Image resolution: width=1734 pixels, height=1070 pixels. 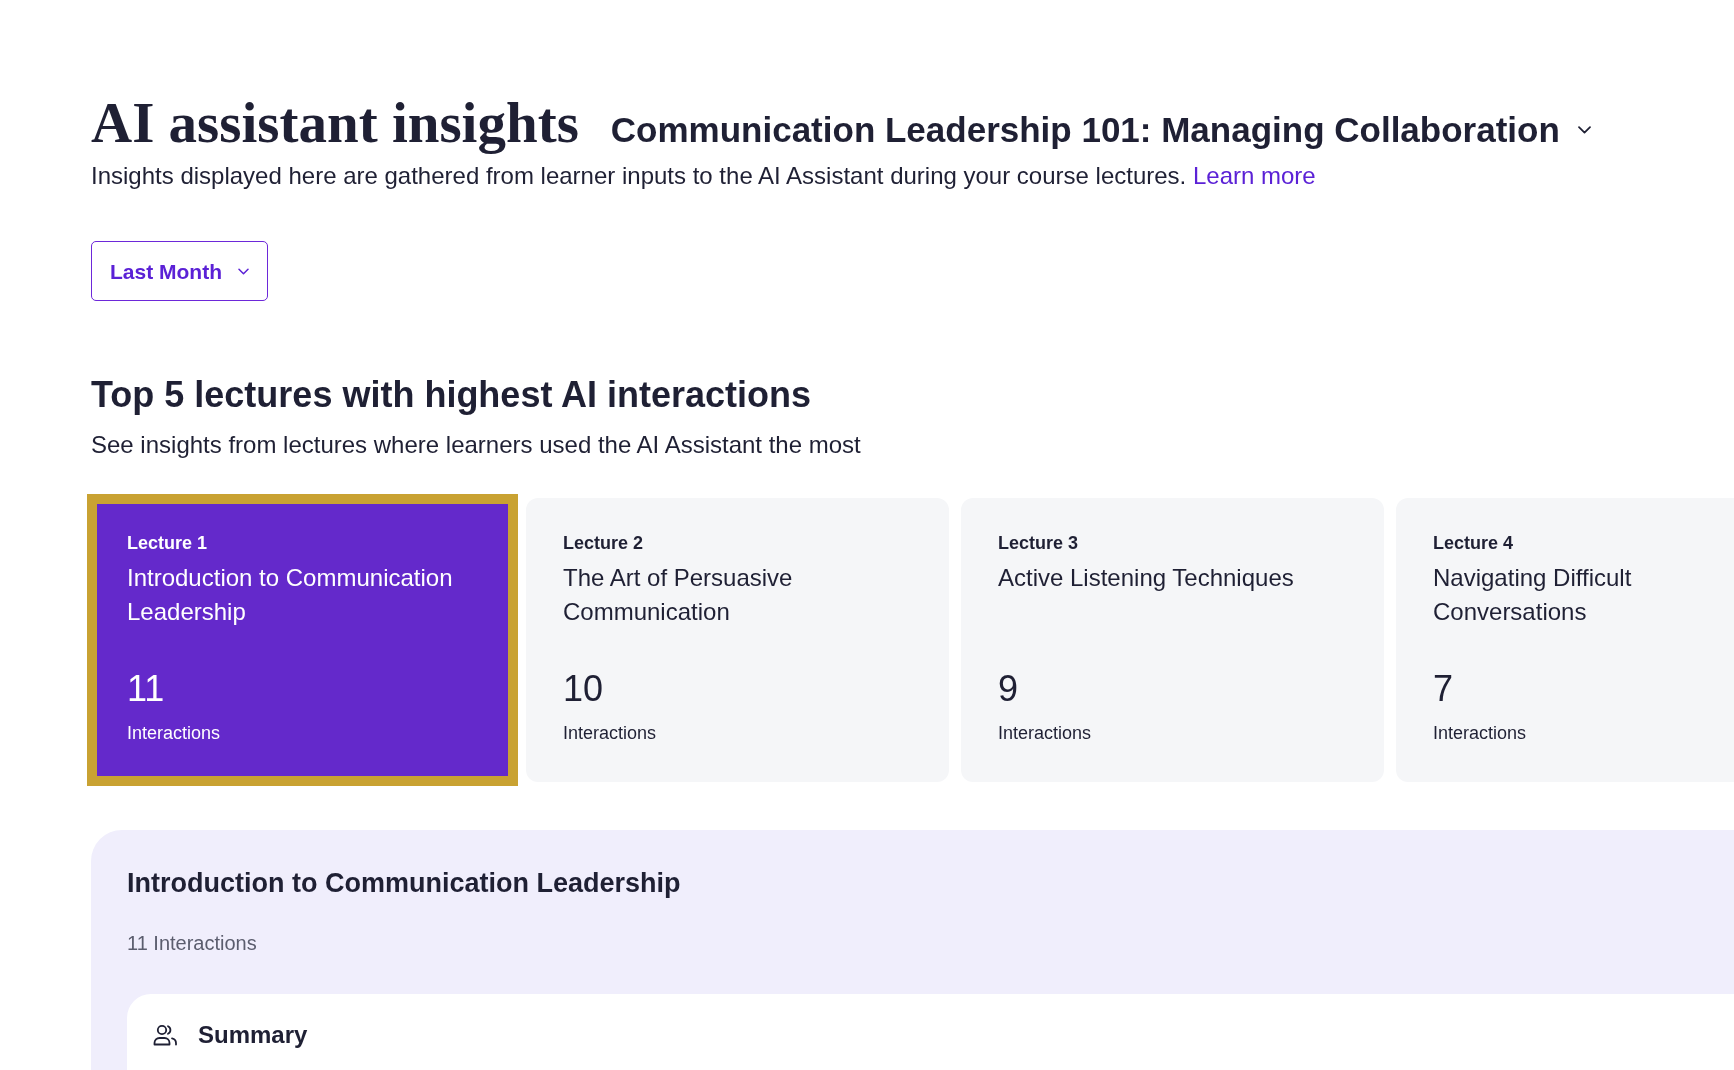 What do you see at coordinates (583, 689) in the screenshot?
I see `interaction-count: 10` at bounding box center [583, 689].